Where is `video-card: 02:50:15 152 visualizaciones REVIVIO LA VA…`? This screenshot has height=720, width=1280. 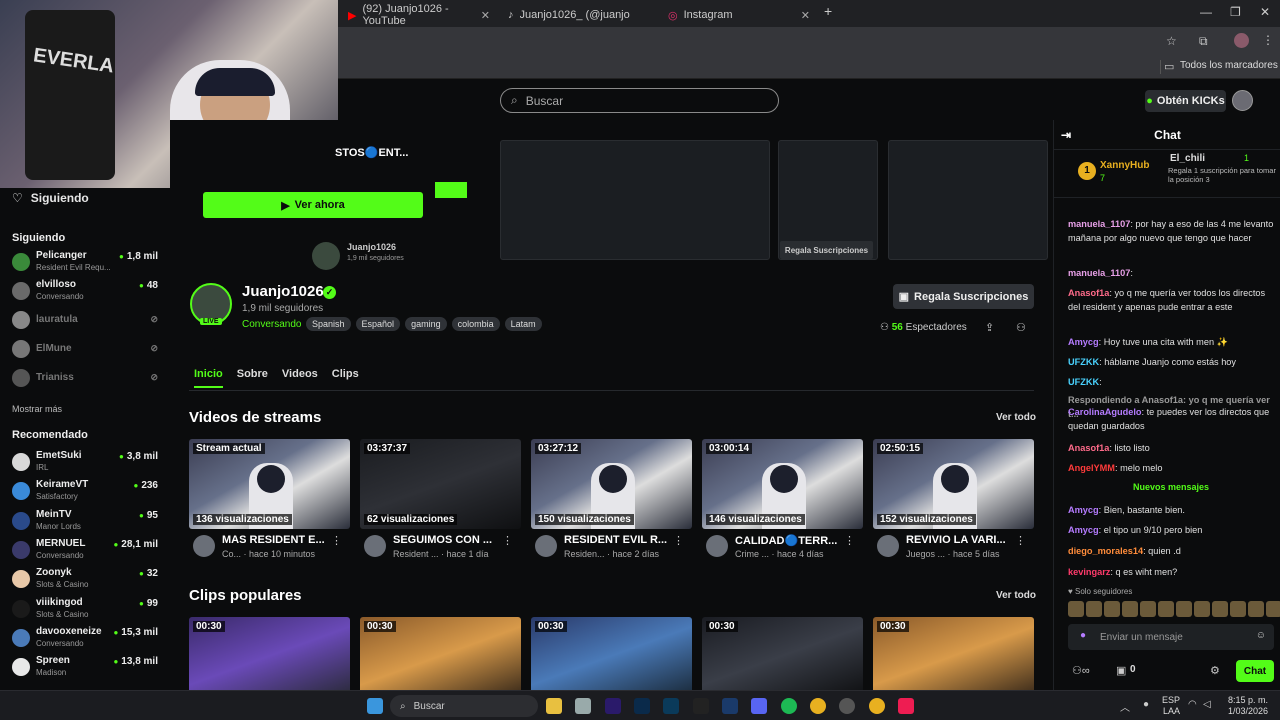 video-card: 02:50:15 152 visualizaciones REVIVIO LA VA… is located at coordinates (953, 499).